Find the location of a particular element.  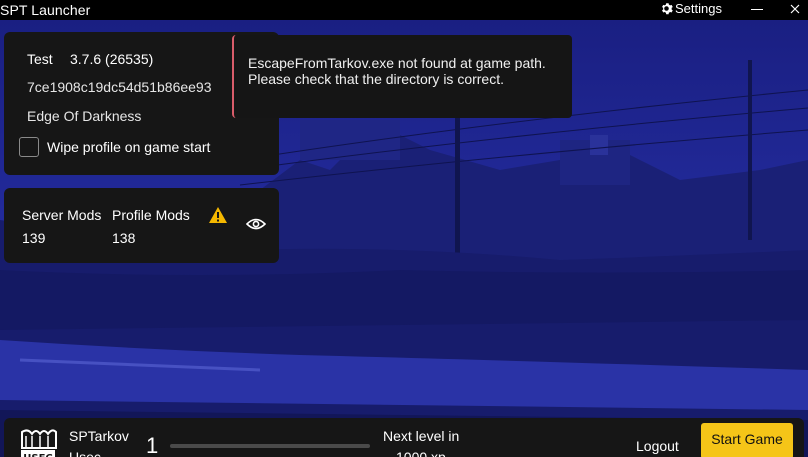

warning-icon is located at coordinates (218, 215).